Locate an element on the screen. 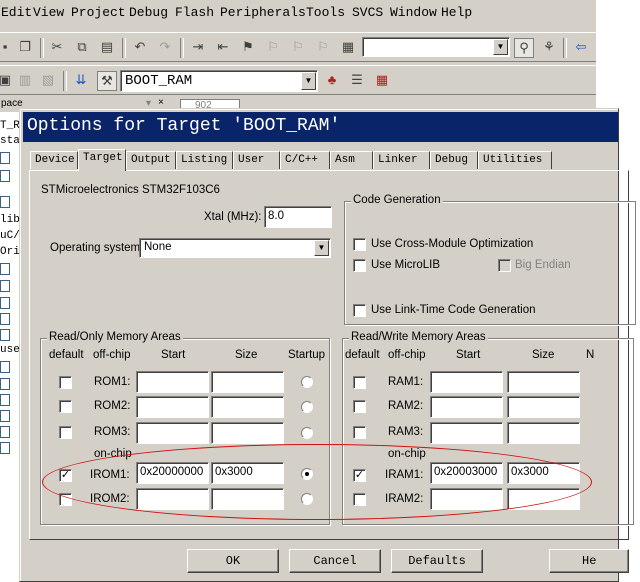 The image size is (640, 582). tab-user: User is located at coordinates (256, 160).